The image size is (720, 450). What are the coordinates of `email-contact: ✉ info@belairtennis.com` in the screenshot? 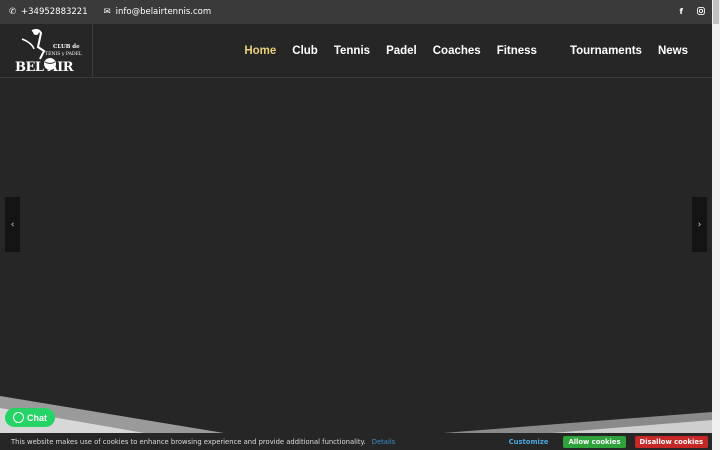 It's located at (157, 12).